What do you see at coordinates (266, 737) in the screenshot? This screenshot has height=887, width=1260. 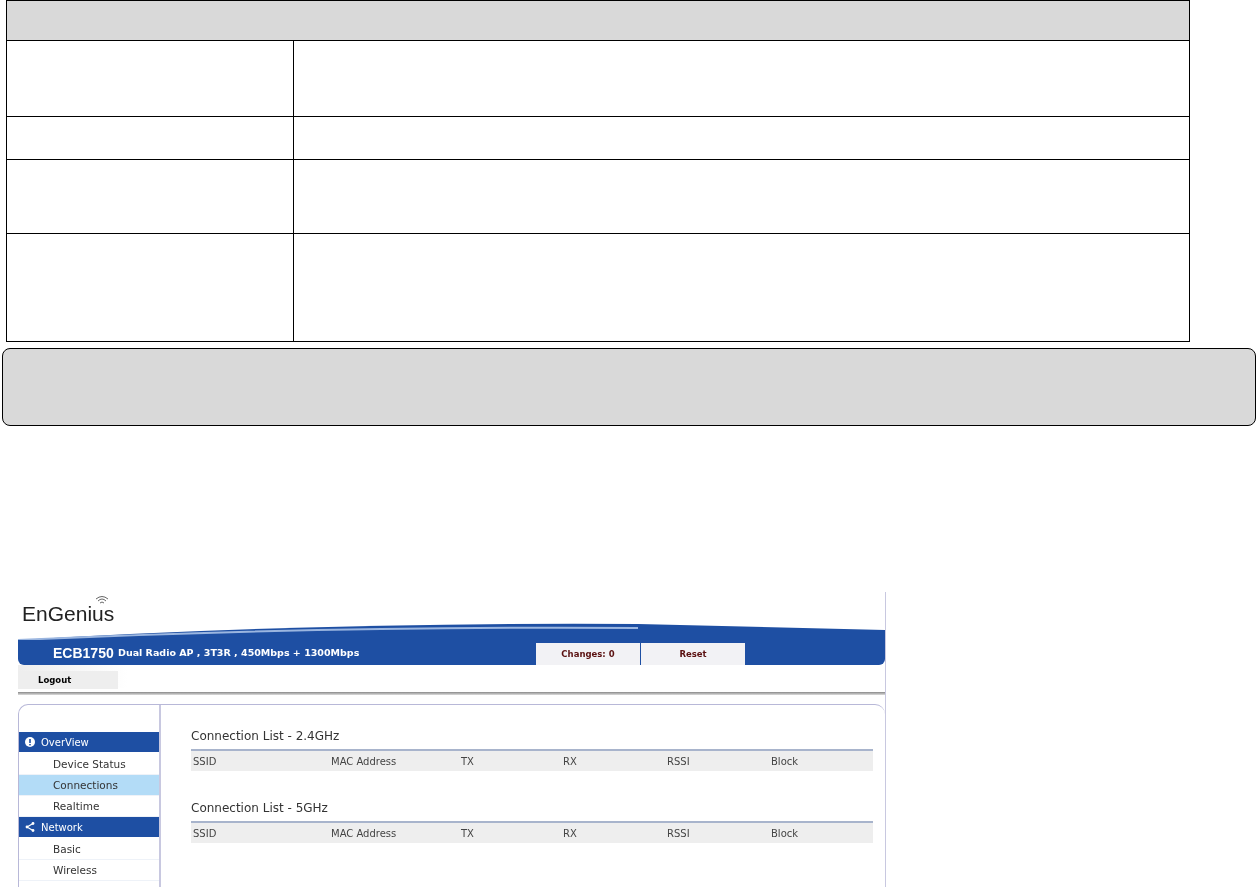 I see `section-title: Connection List - 2.4GHz` at bounding box center [266, 737].